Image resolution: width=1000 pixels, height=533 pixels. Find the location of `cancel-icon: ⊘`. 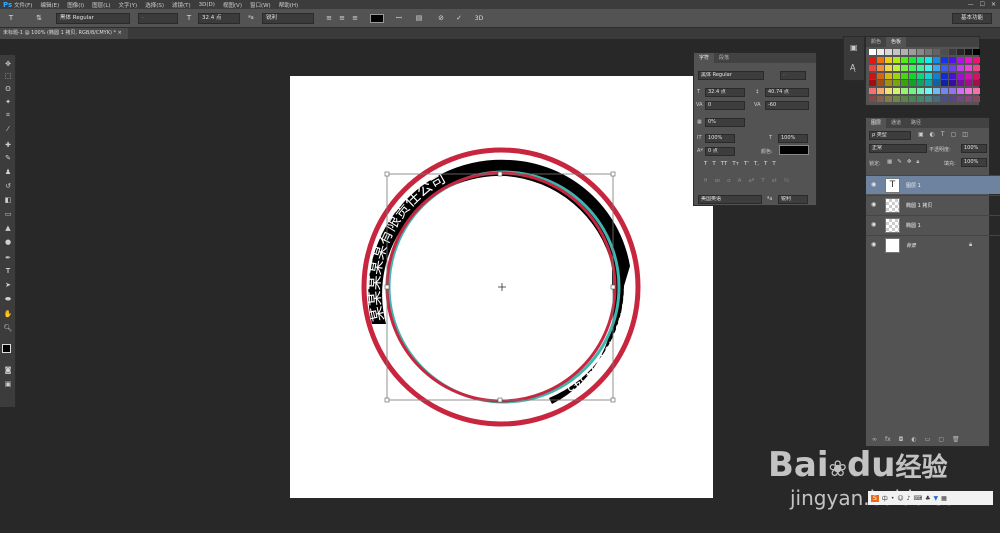

cancel-icon: ⊘ is located at coordinates (441, 18).